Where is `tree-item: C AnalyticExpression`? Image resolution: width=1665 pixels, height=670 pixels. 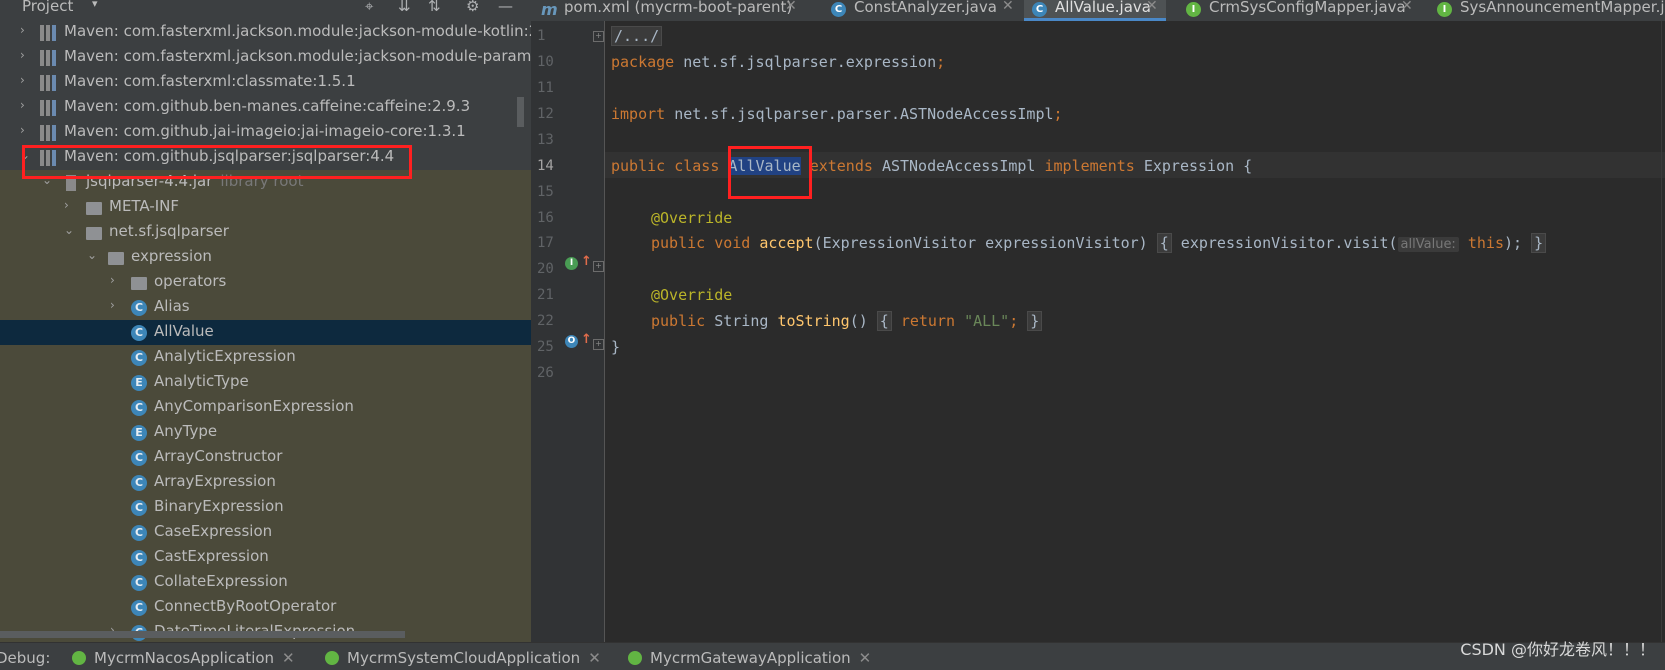 tree-item: C AnalyticExpression is located at coordinates (265, 357).